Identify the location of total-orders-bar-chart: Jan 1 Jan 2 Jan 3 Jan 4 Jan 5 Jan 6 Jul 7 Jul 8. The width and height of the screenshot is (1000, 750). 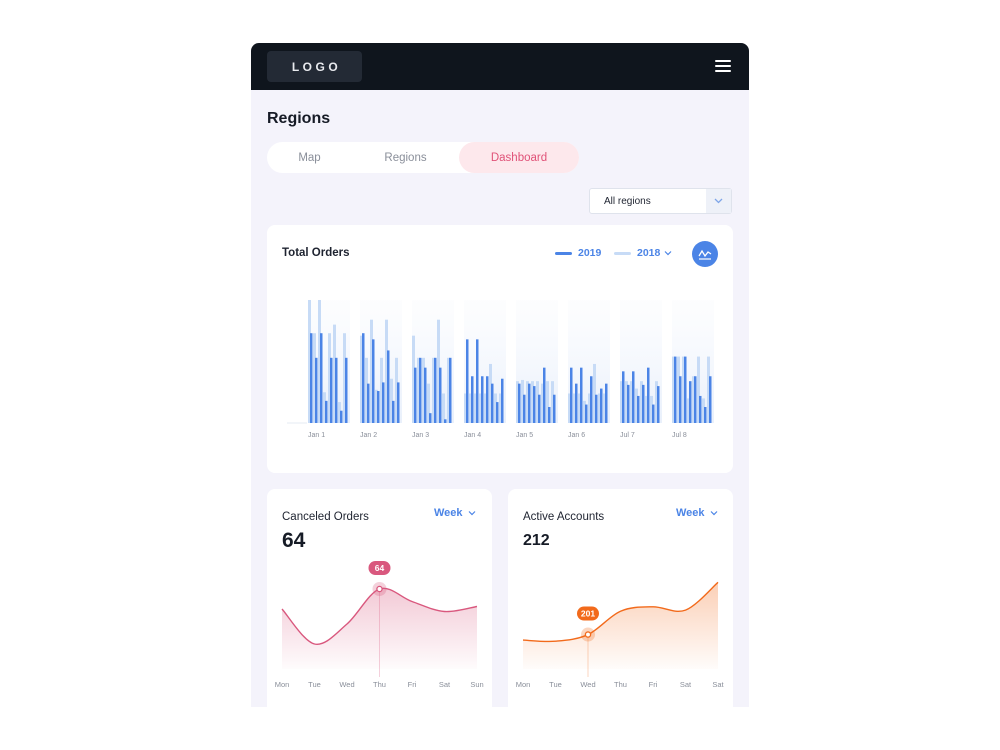
(500, 369).